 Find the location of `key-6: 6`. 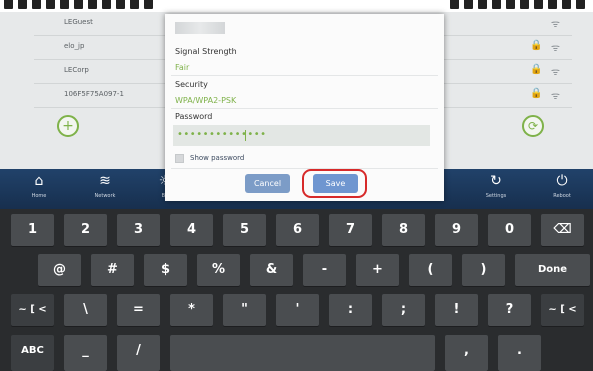

key-6: 6 is located at coordinates (297, 230).